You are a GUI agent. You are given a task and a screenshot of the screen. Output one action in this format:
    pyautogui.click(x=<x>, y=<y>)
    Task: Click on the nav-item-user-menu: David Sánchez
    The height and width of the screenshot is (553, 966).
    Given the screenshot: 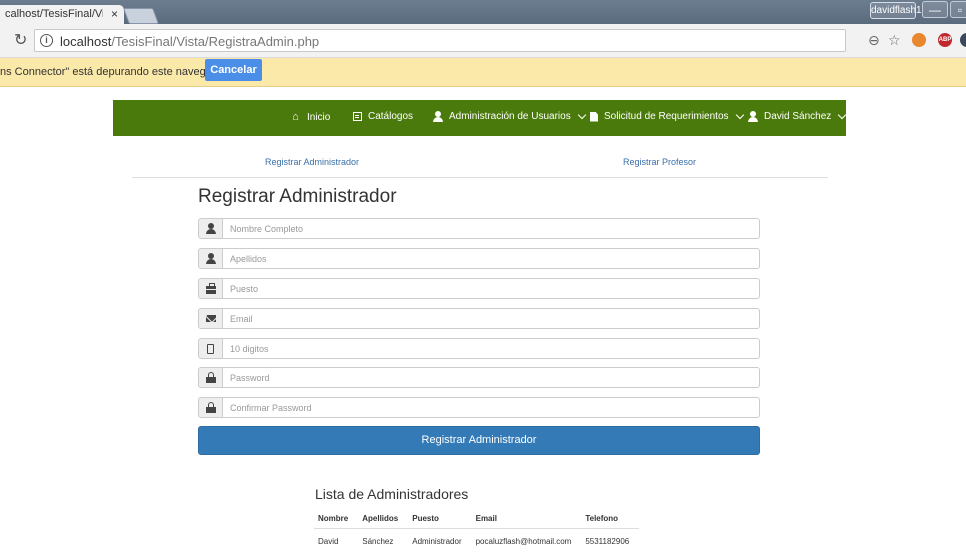 What is the action you would take?
    pyautogui.click(x=797, y=116)
    